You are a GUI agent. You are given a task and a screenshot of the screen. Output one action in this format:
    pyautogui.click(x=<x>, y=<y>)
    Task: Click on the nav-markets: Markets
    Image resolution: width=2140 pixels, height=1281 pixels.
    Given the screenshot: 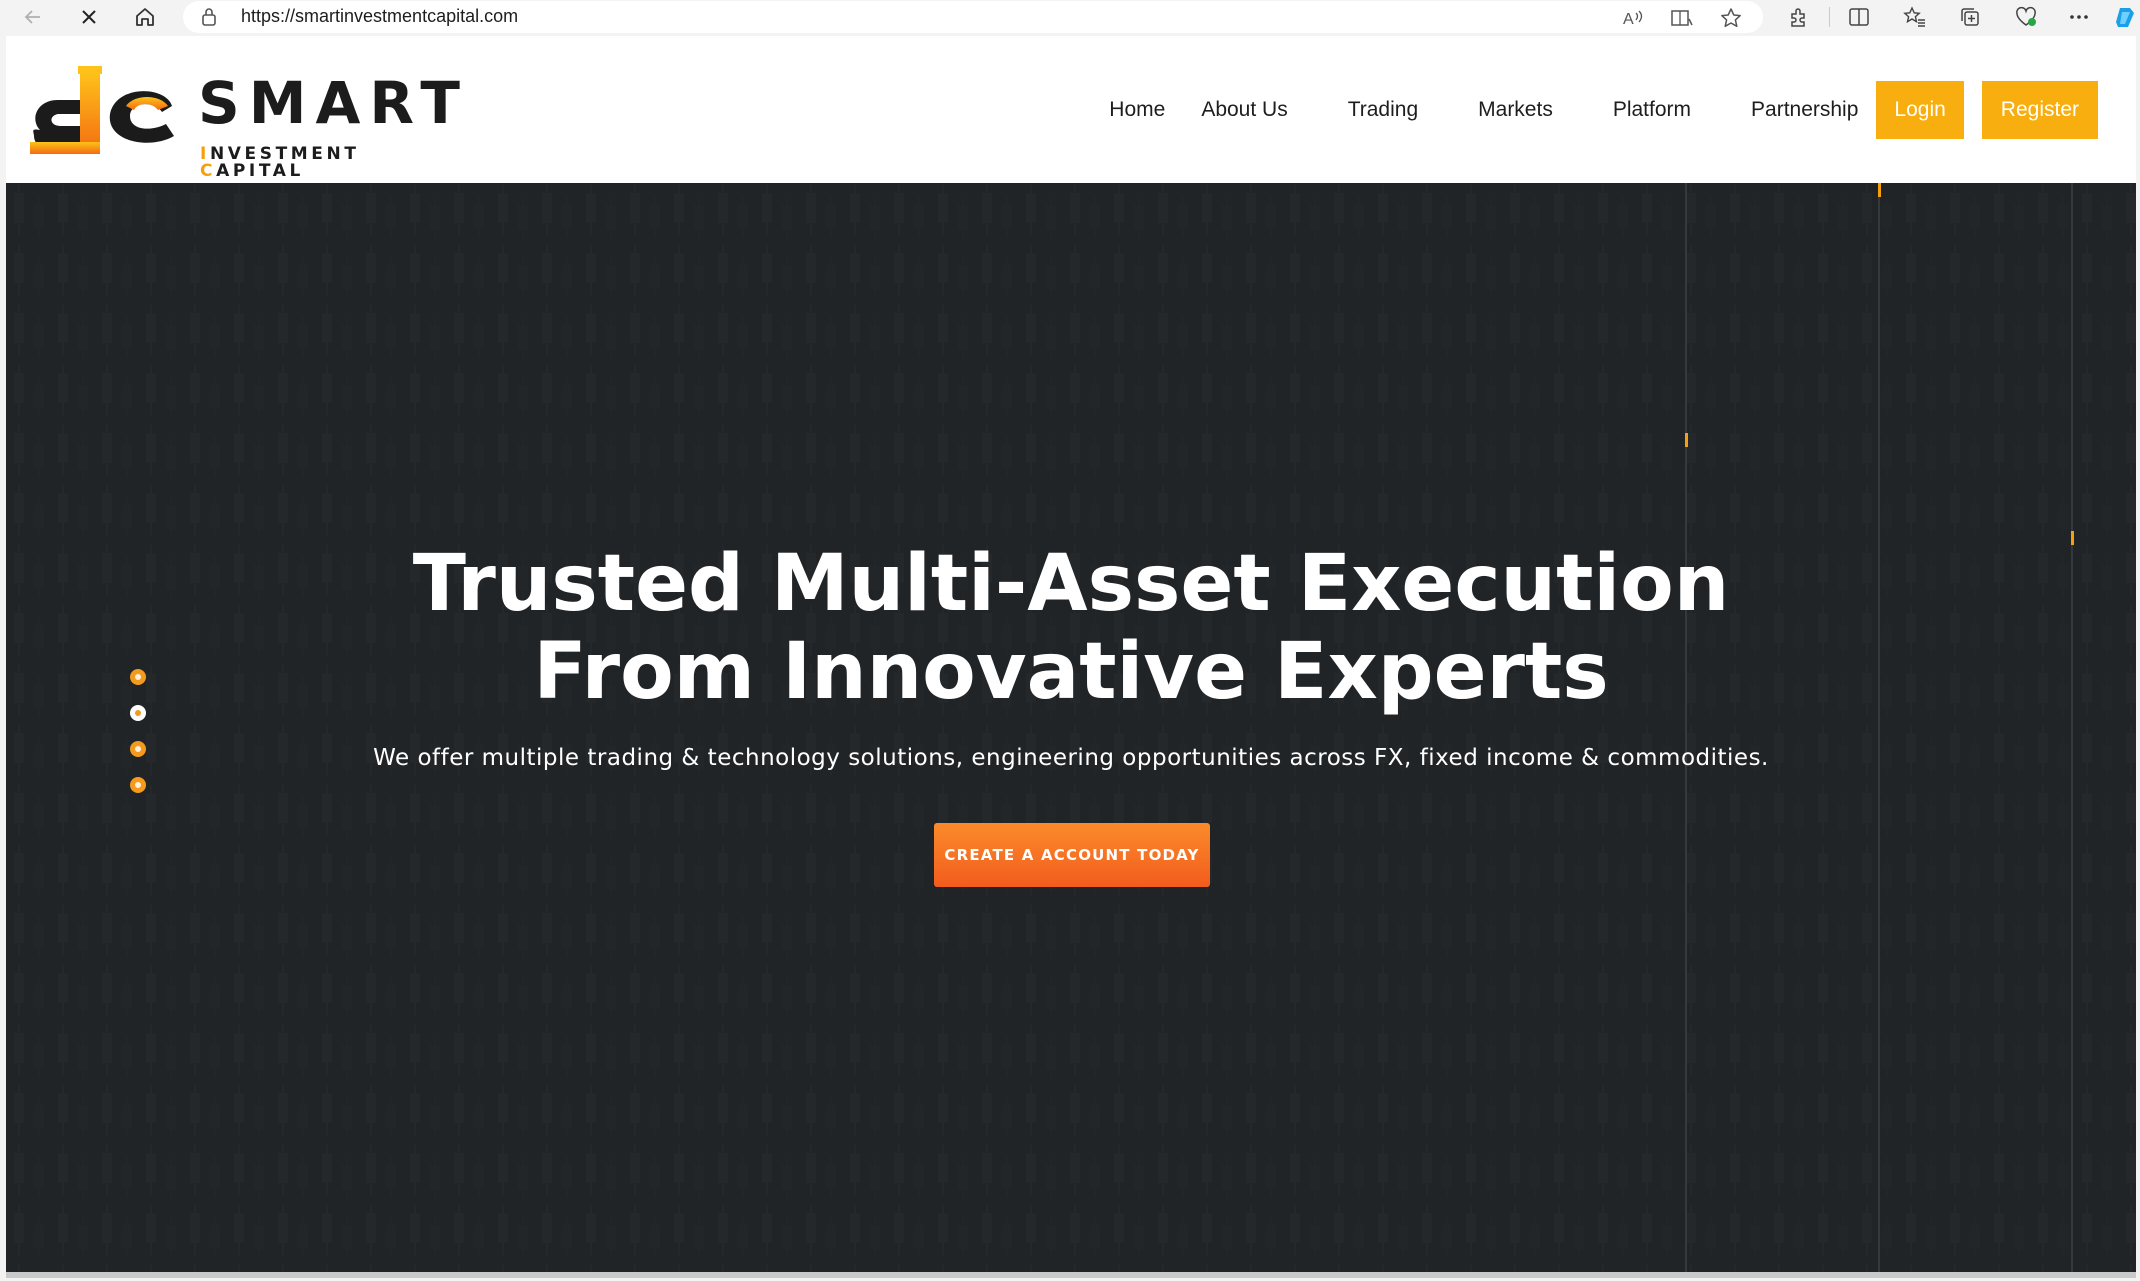 What is the action you would take?
    pyautogui.click(x=1515, y=110)
    